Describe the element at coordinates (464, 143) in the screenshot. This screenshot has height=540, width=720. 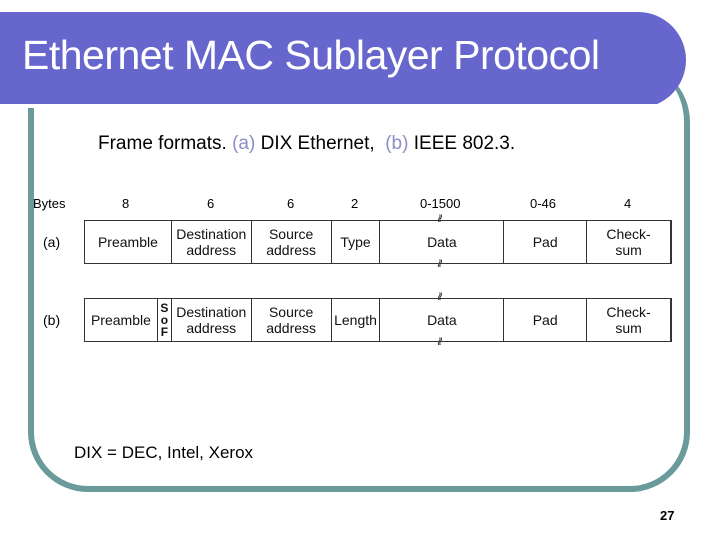
I see `caption-text-b: IEEE 802.3.` at that location.